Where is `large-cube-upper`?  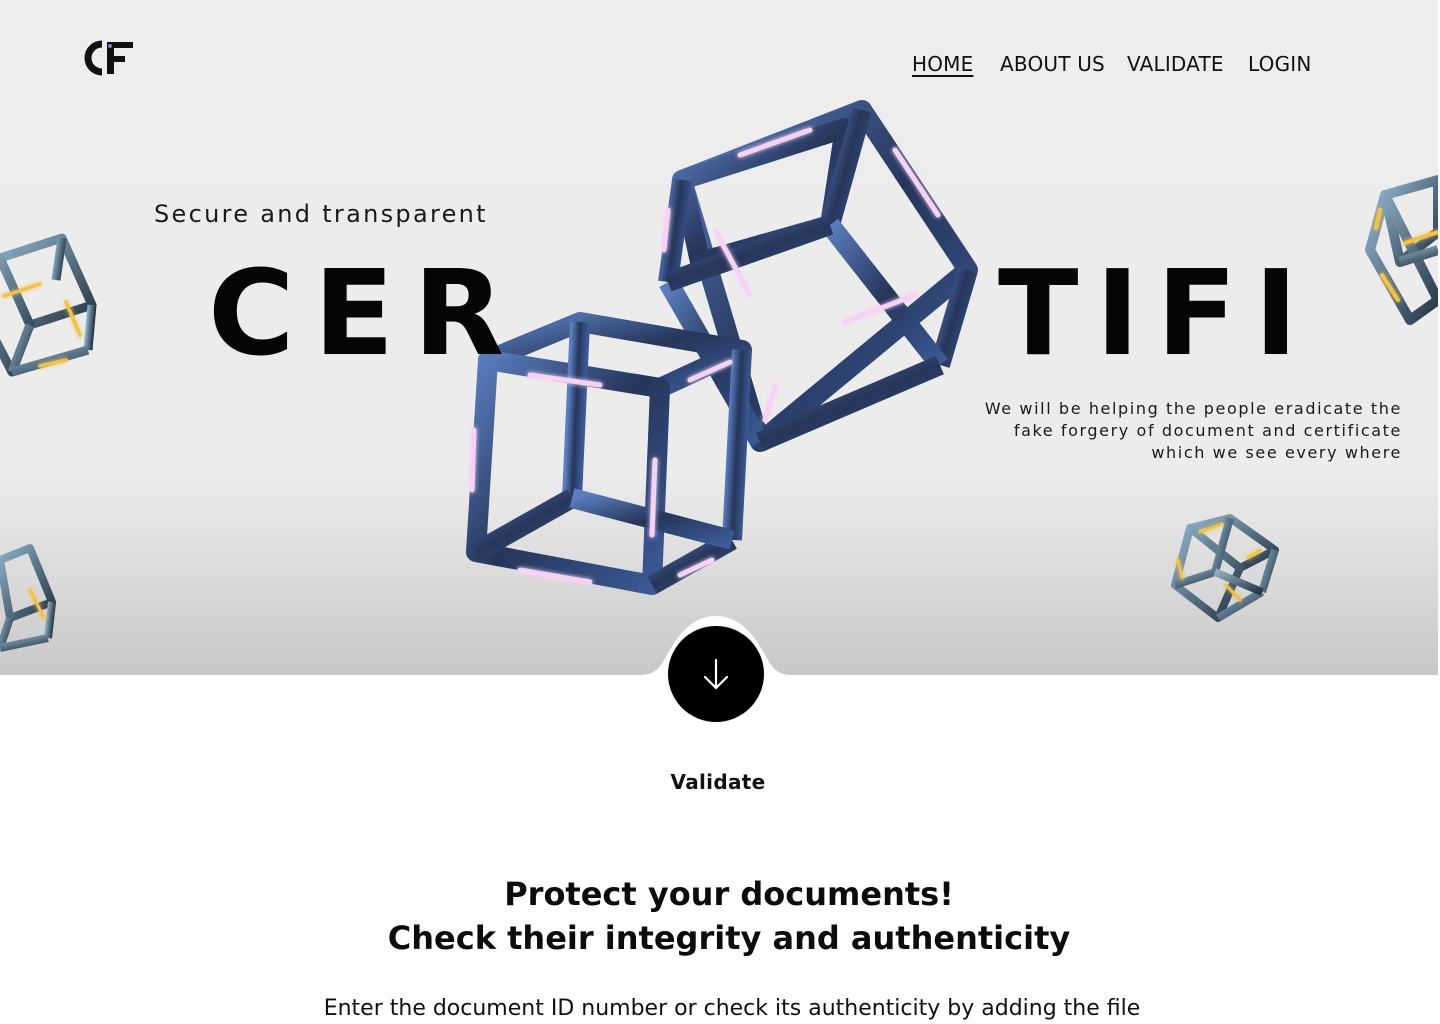 large-cube-upper is located at coordinates (818, 276).